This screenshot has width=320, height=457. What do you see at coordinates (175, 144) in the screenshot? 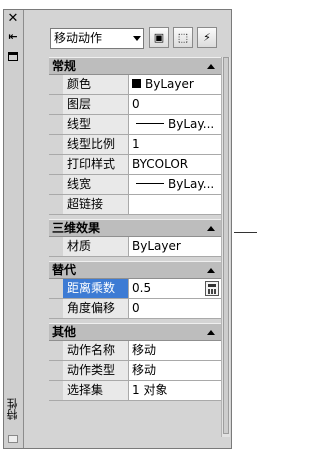
I see `property-value: 1` at bounding box center [175, 144].